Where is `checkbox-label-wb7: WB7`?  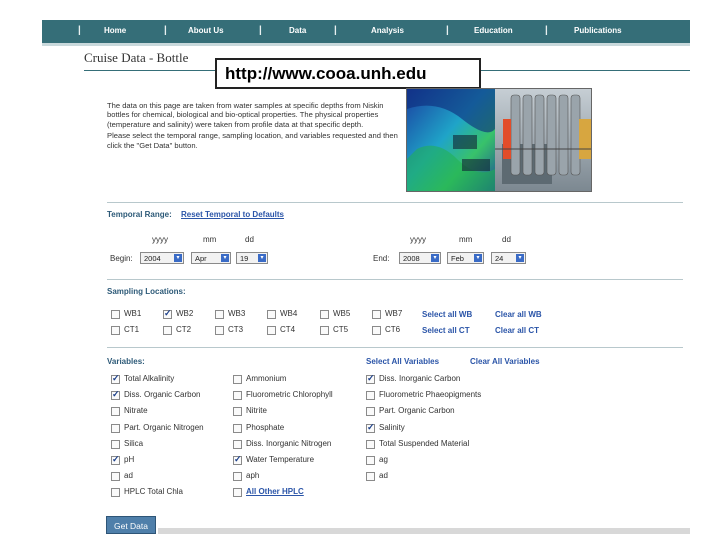 checkbox-label-wb7: WB7 is located at coordinates (394, 313).